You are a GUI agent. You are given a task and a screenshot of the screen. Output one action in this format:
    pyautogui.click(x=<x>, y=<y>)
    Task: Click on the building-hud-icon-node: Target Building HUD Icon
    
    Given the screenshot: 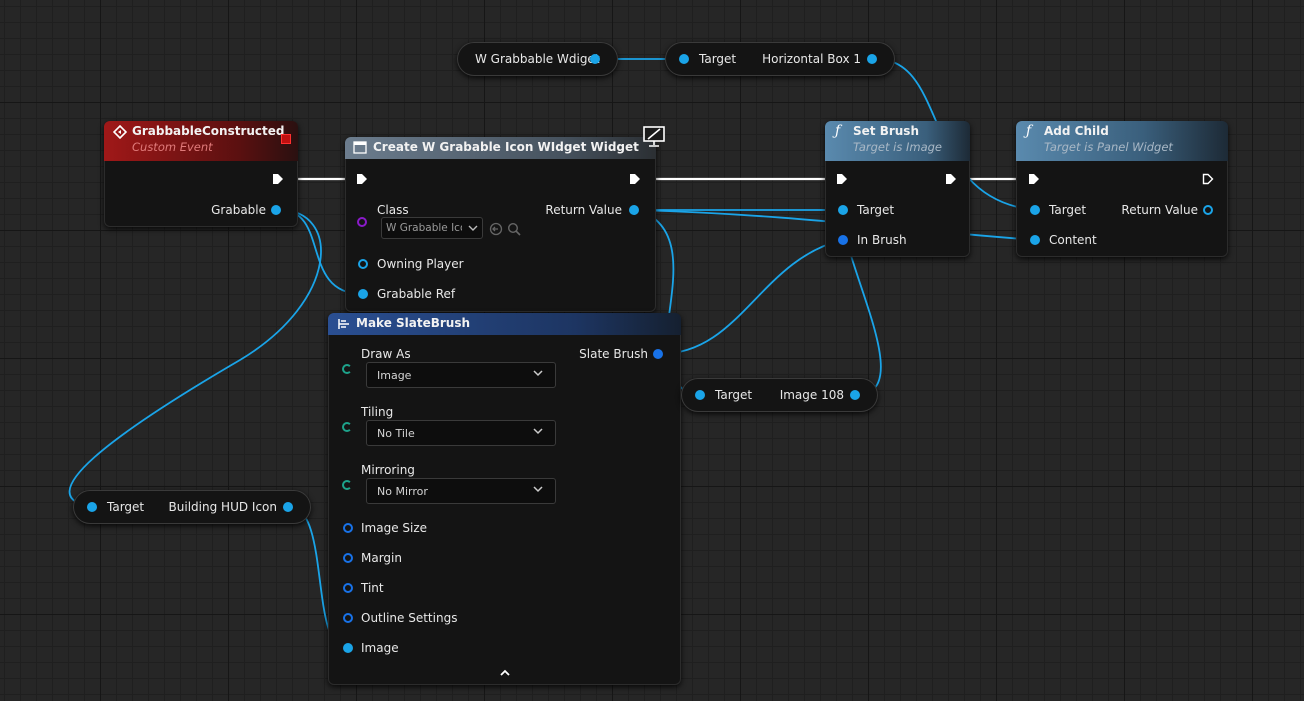 What is the action you would take?
    pyautogui.click(x=192, y=507)
    